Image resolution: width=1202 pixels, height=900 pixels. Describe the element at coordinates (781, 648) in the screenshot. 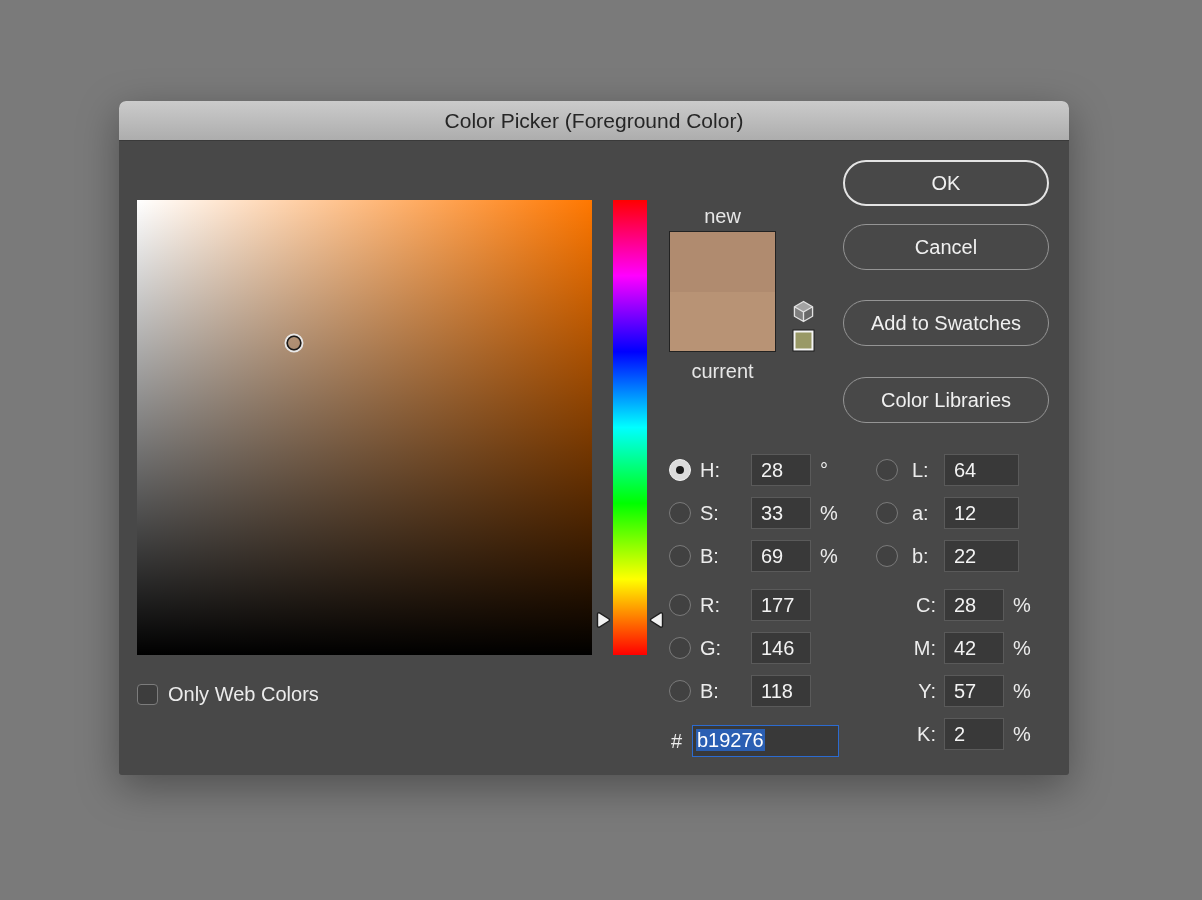

I see `value-field: 146` at that location.